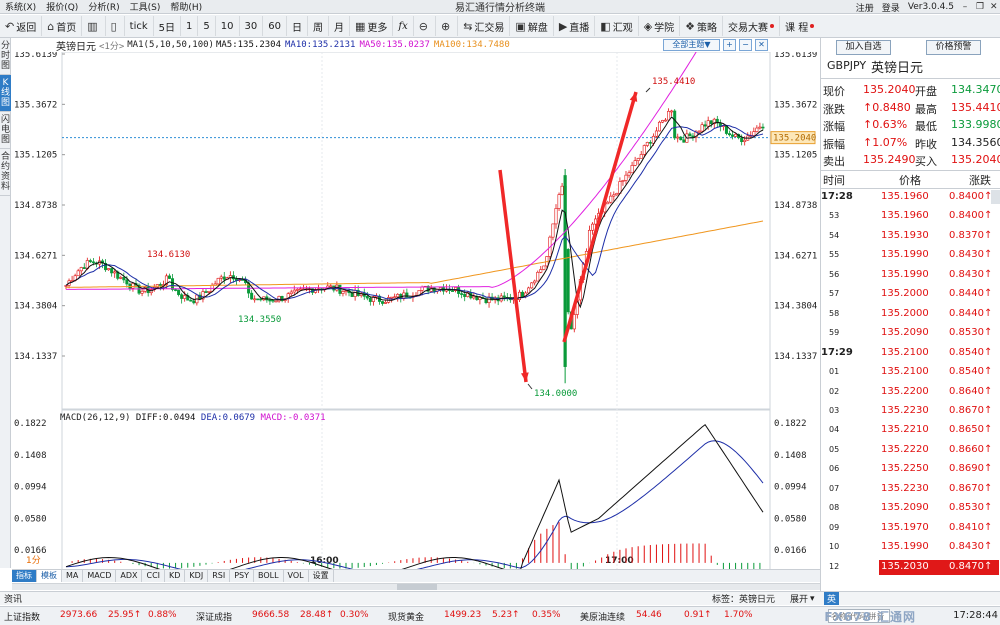 Image resolution: width=1000 pixels, height=625 pixels. Describe the element at coordinates (62, 6) in the screenshot. I see `menu-quote: 报价(Q)` at that location.